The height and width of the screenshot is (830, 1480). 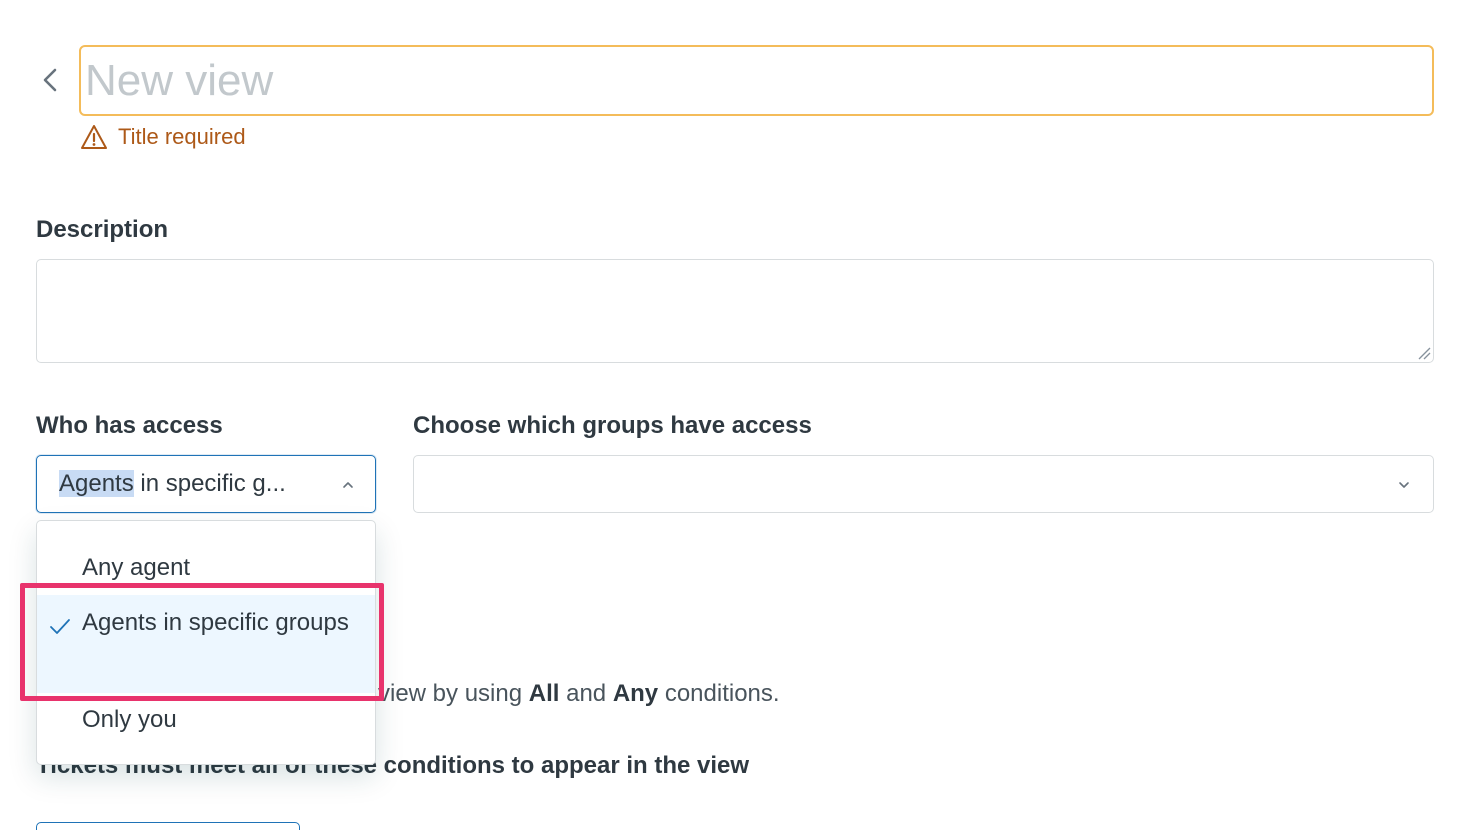 I want to click on option-label: Agents in specific groups, so click(x=215, y=622).